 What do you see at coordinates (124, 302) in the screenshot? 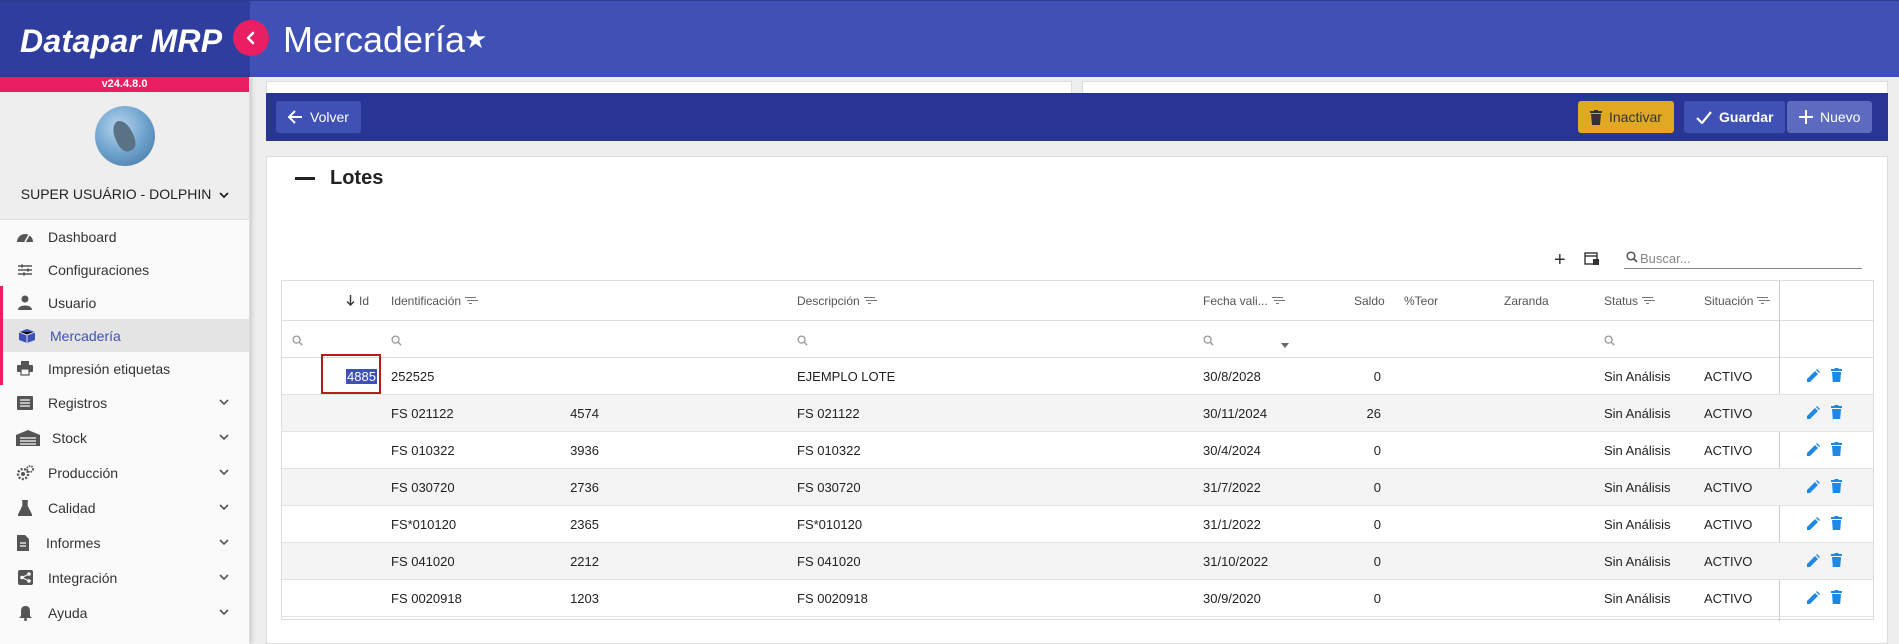
I see `sidebar-item-usuario: Usuario` at bounding box center [124, 302].